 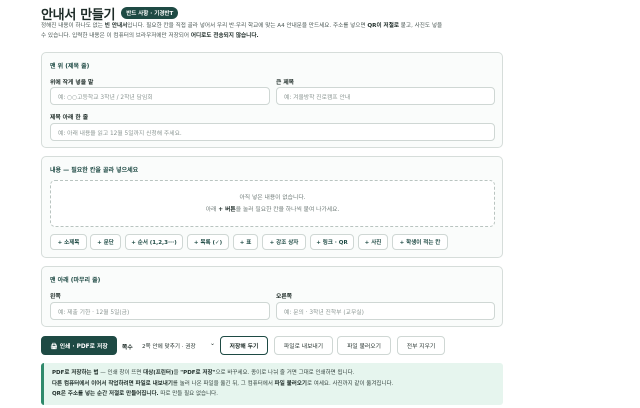 I want to click on intro-text-part: 정해진 내용이 하나도 없는, so click(x=73, y=26).